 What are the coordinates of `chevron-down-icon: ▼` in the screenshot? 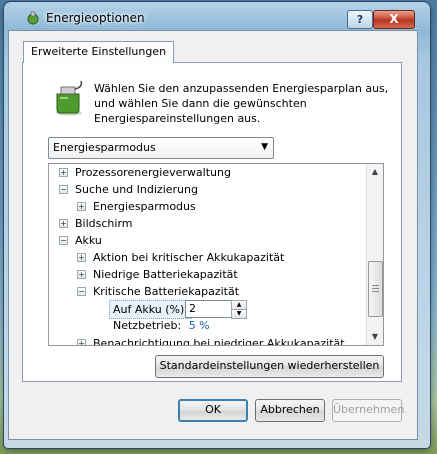 It's located at (264, 147).